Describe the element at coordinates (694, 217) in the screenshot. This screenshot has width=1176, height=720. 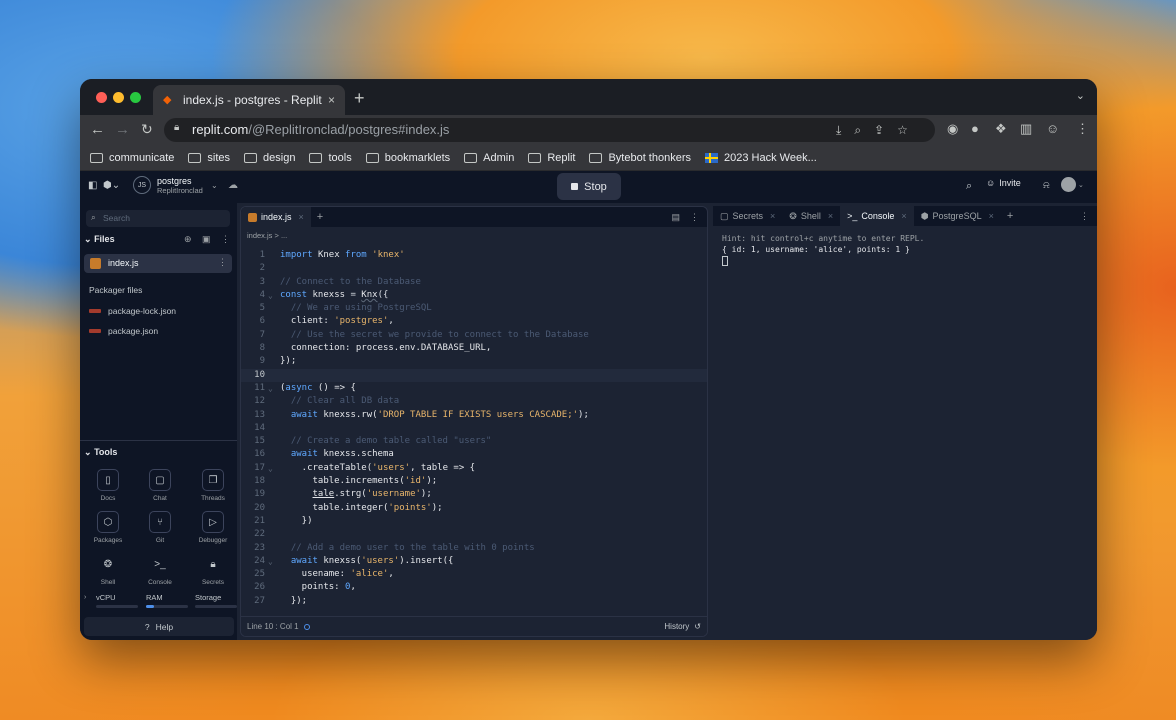
I see `editor-menu-icon: ⋮` at that location.